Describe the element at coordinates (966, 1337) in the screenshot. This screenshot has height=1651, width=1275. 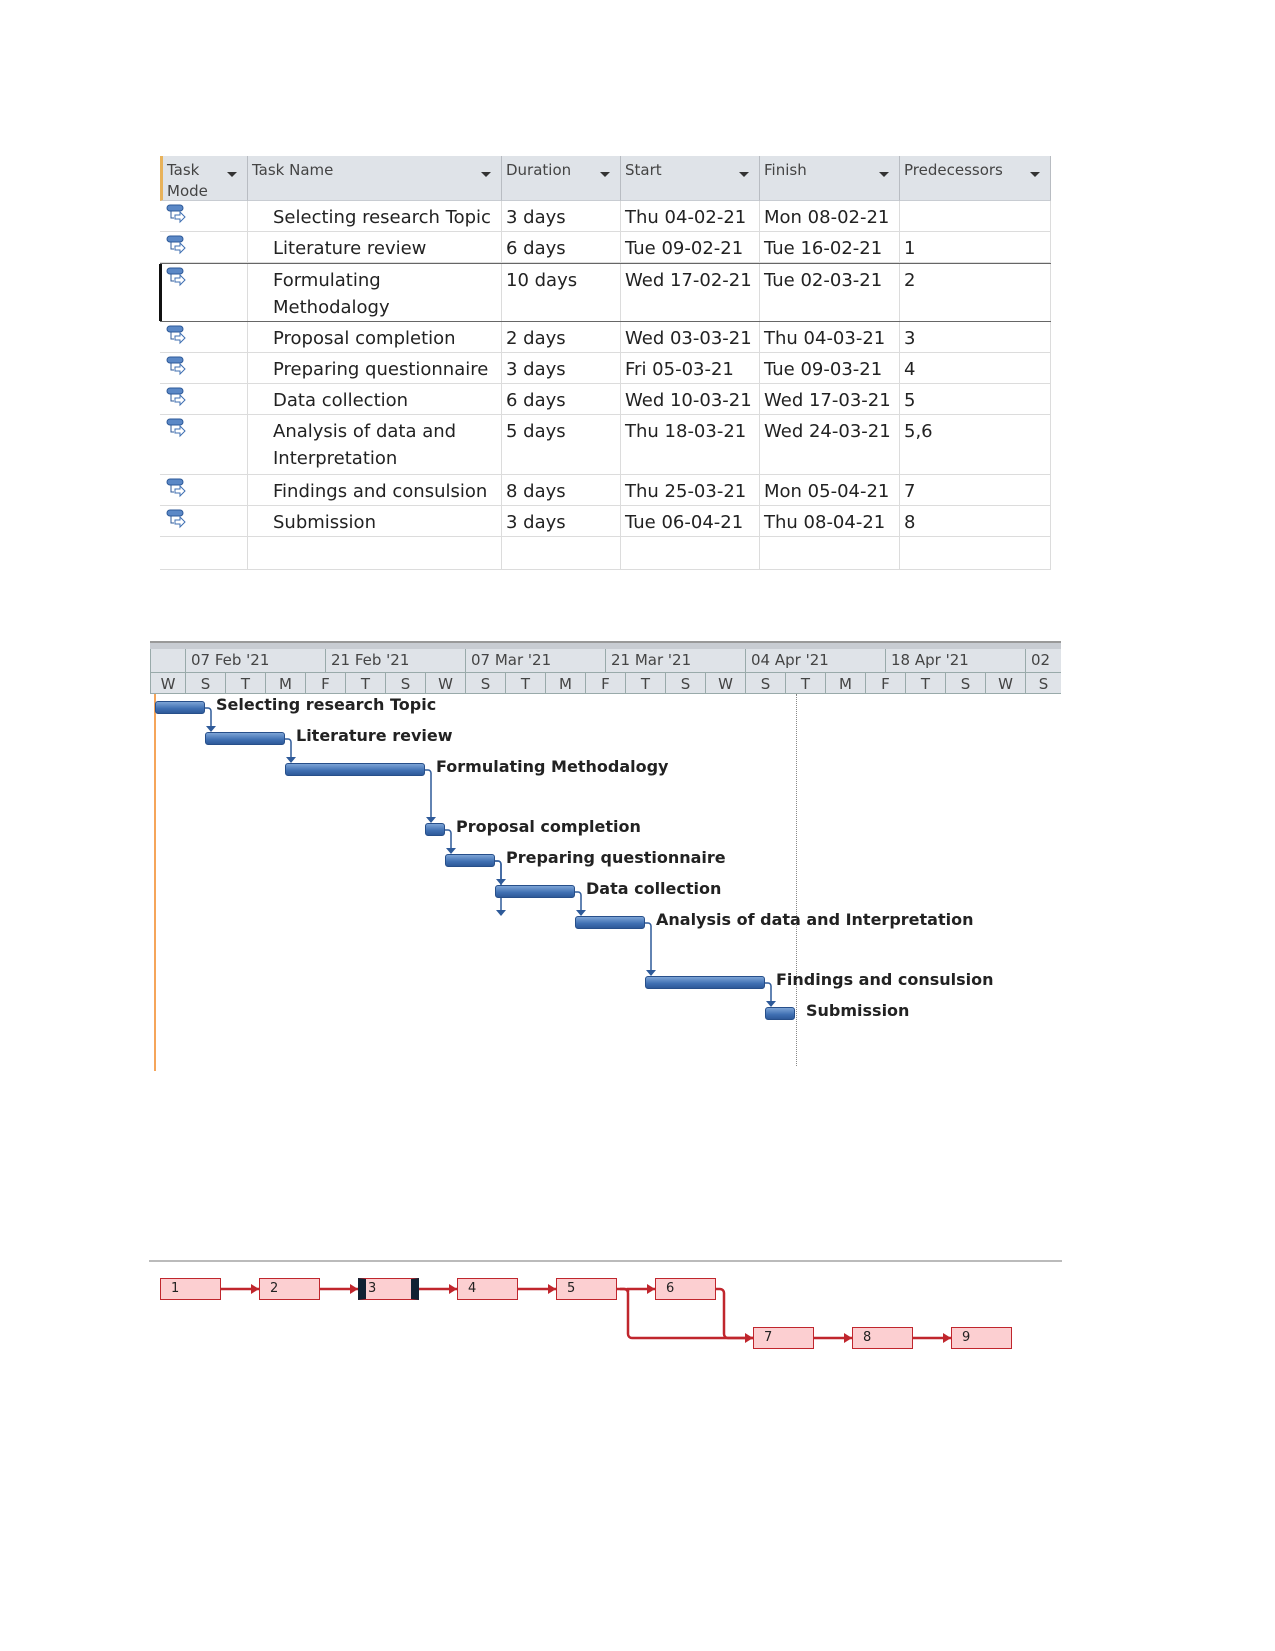
I see `node-id: 9` at that location.